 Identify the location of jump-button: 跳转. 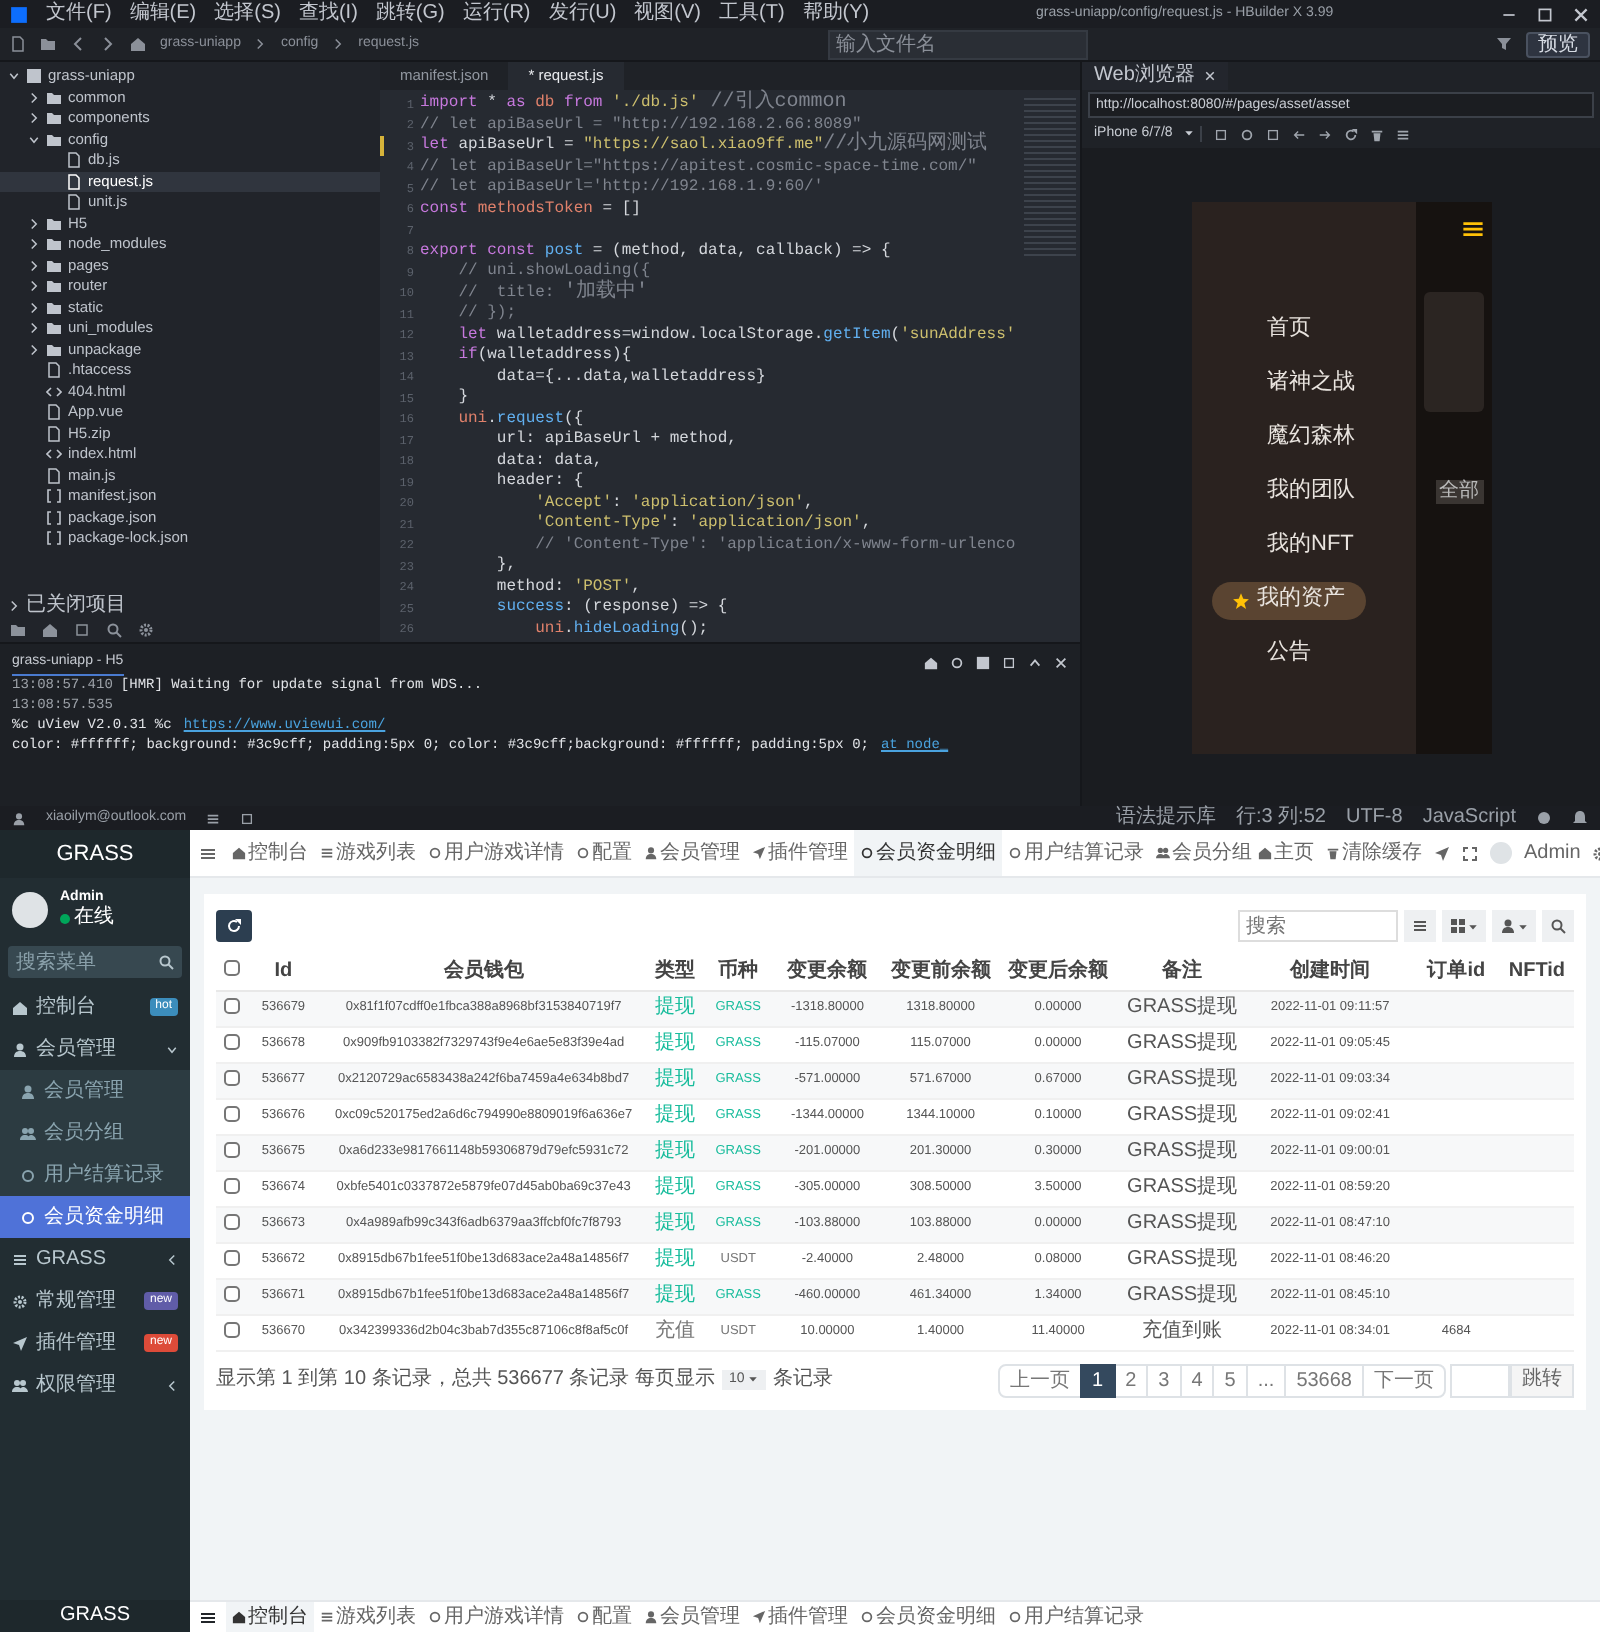
(1542, 1380).